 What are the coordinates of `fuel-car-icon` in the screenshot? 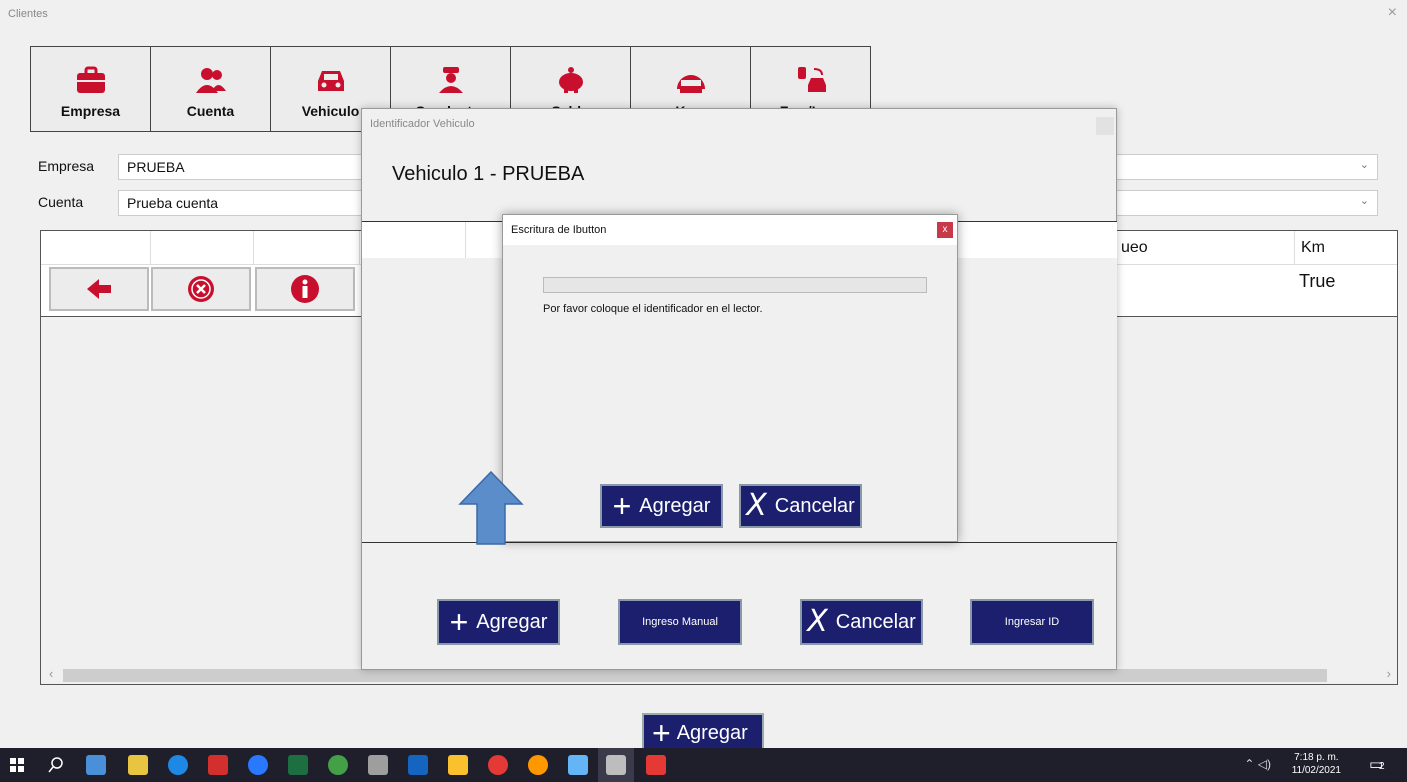 It's located at (811, 79).